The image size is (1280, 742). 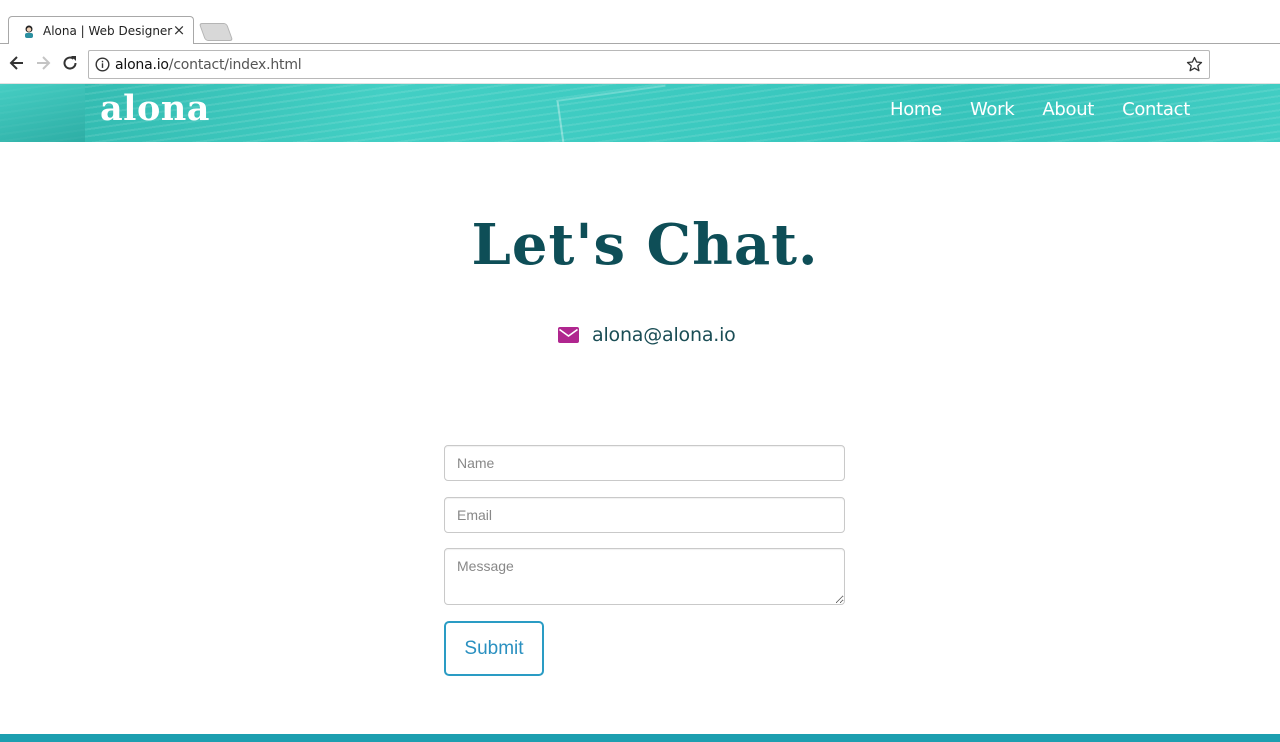 I want to click on page-heading: Let's Chat., so click(x=645, y=245).